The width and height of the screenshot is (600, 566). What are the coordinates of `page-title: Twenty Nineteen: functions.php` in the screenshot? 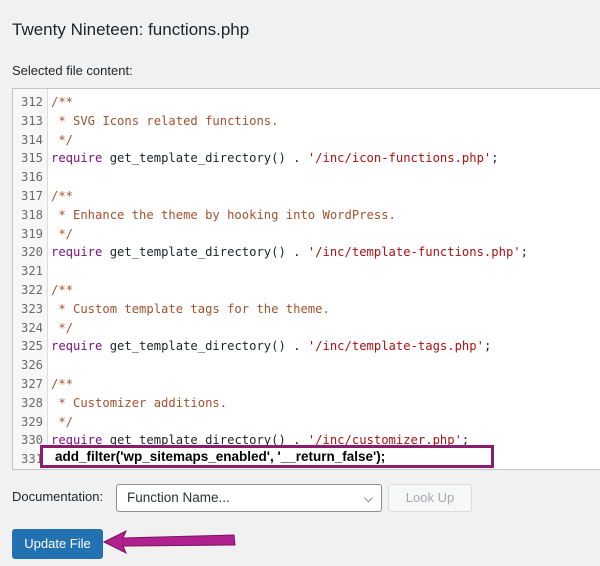 It's located at (131, 29).